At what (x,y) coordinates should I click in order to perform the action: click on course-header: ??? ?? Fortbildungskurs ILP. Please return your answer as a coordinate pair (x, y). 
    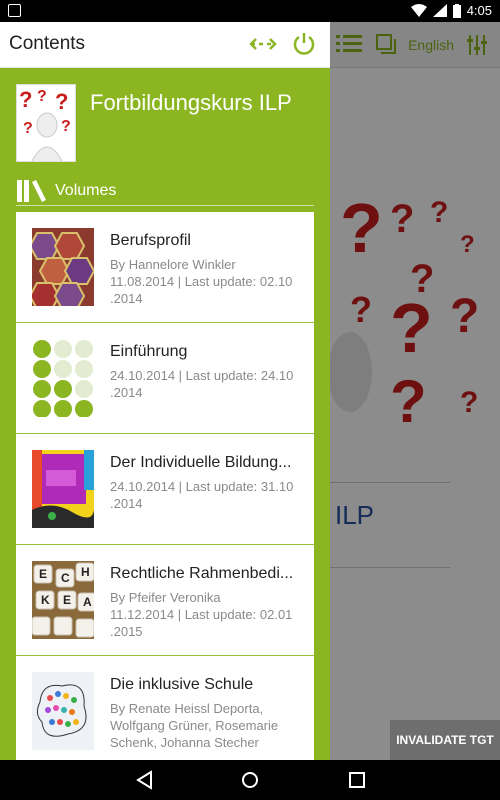
    Looking at the image, I should click on (165, 123).